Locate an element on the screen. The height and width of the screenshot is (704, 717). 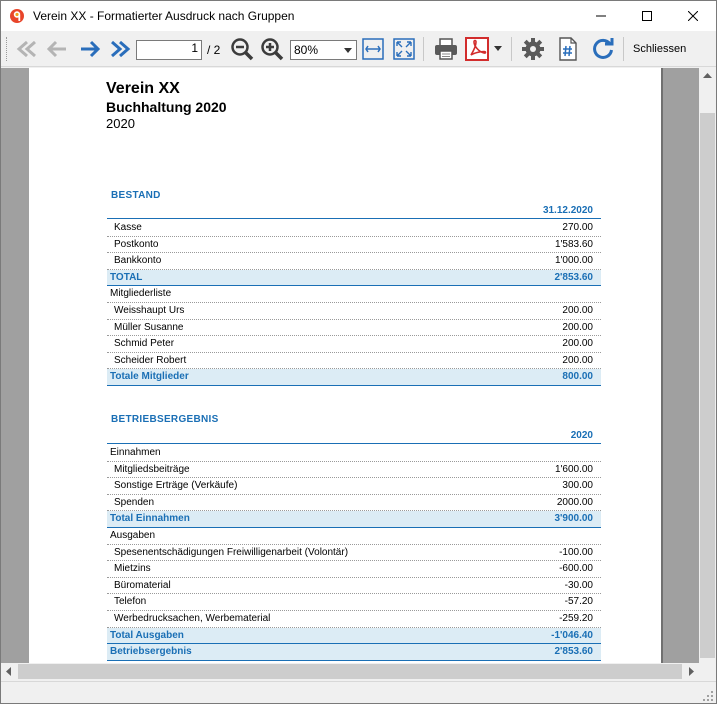
table-row: Postkonto 1'583.60 is located at coordinates (354, 245).